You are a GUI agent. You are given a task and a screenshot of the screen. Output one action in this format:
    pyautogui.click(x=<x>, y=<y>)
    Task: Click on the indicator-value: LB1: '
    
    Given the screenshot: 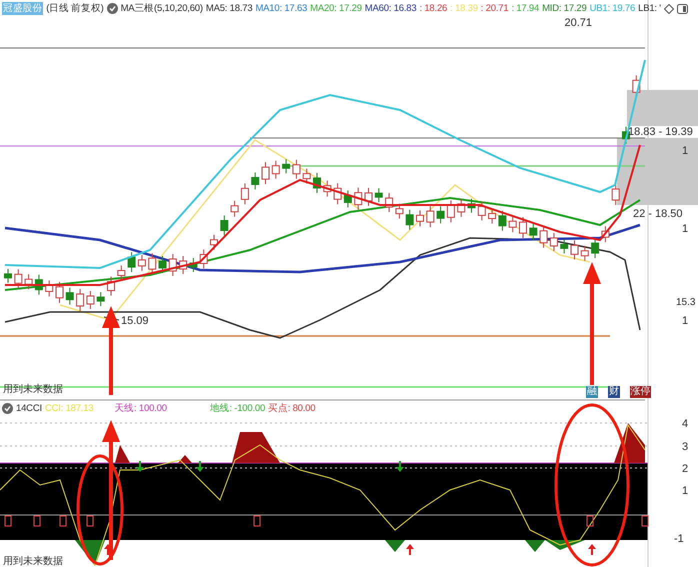 What is the action you would take?
    pyautogui.click(x=649, y=8)
    